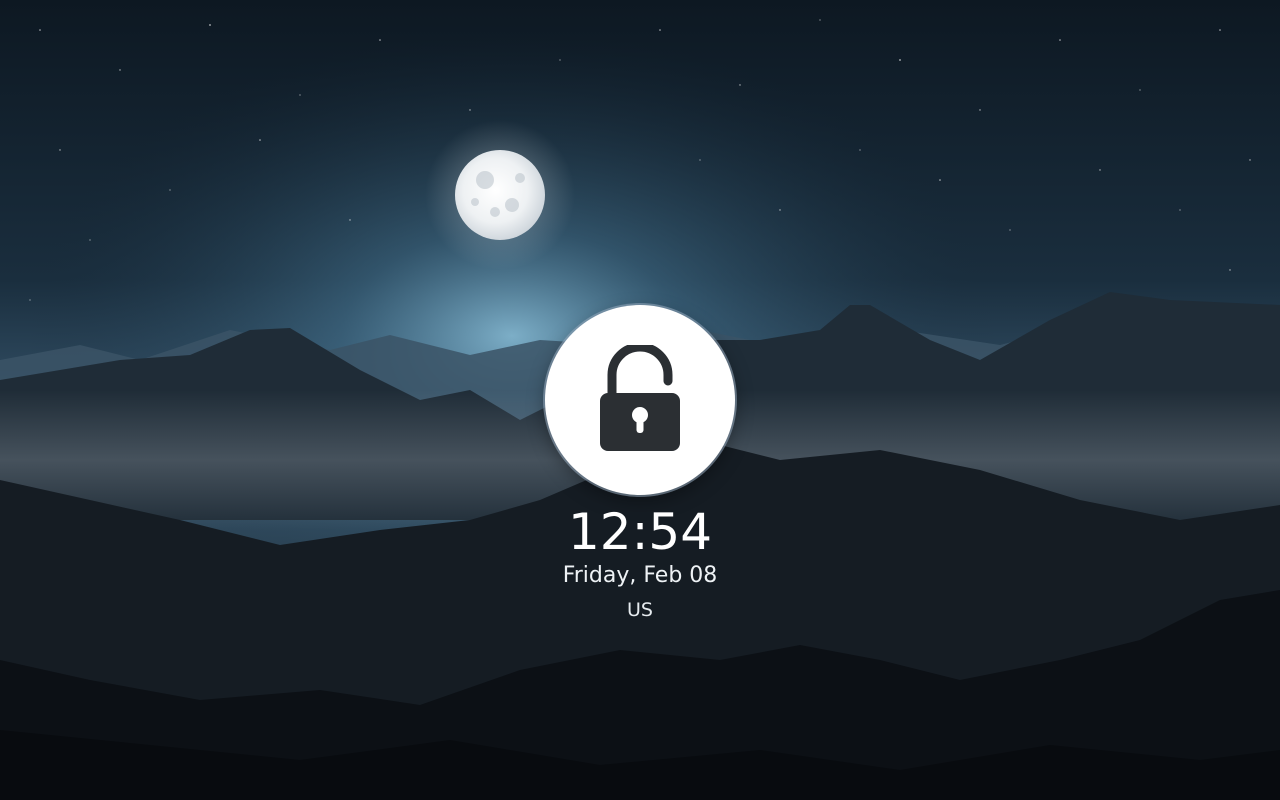 The height and width of the screenshot is (800, 1280). I want to click on clock-time: 12:54, so click(640, 532).